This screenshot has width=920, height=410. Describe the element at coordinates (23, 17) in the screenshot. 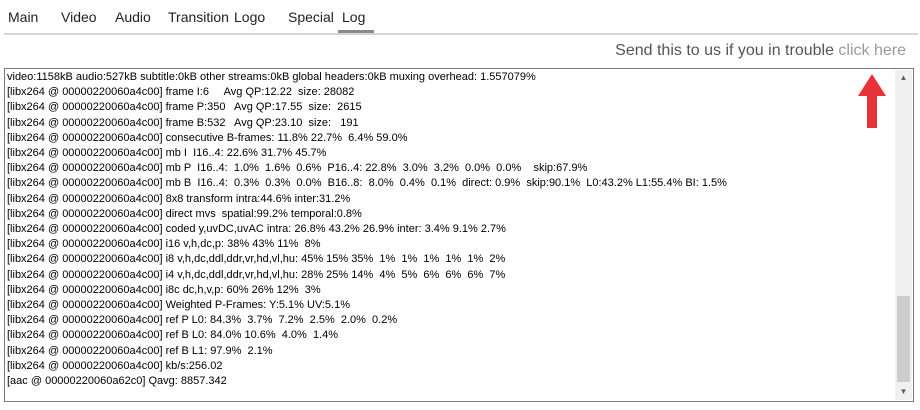

I see `tab-main: Main` at that location.